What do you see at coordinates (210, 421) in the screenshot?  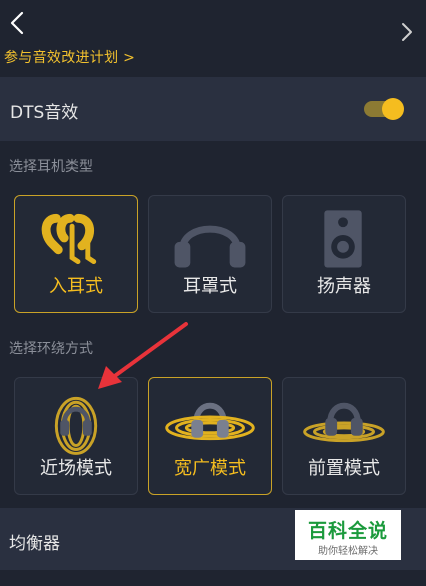 I see `wide-mode-icon` at bounding box center [210, 421].